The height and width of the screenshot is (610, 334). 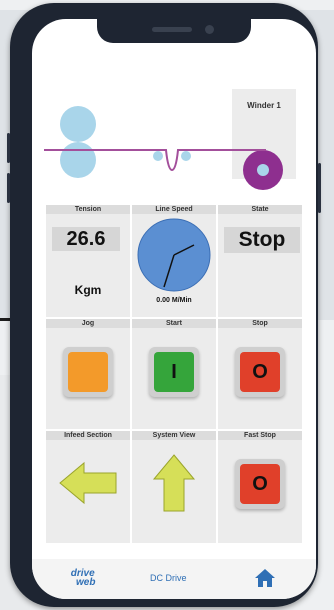 I want to click on start-glyph: I, so click(x=174, y=372).